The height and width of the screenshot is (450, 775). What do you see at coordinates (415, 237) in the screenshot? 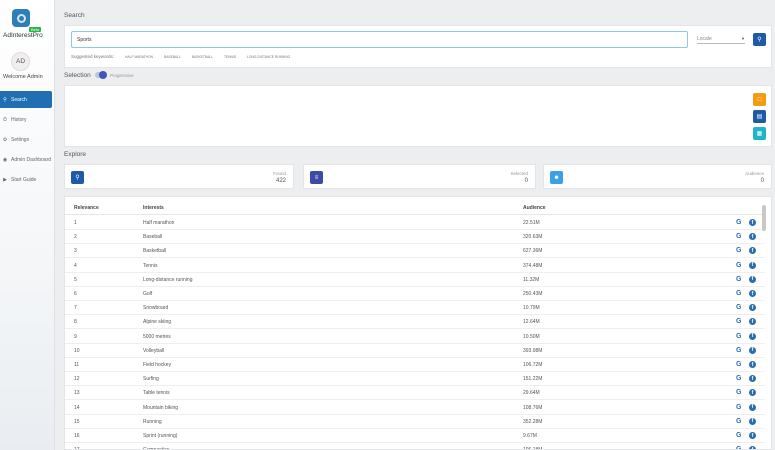
I see `table-row: 2 Baseball 320.63M Gf` at bounding box center [415, 237].